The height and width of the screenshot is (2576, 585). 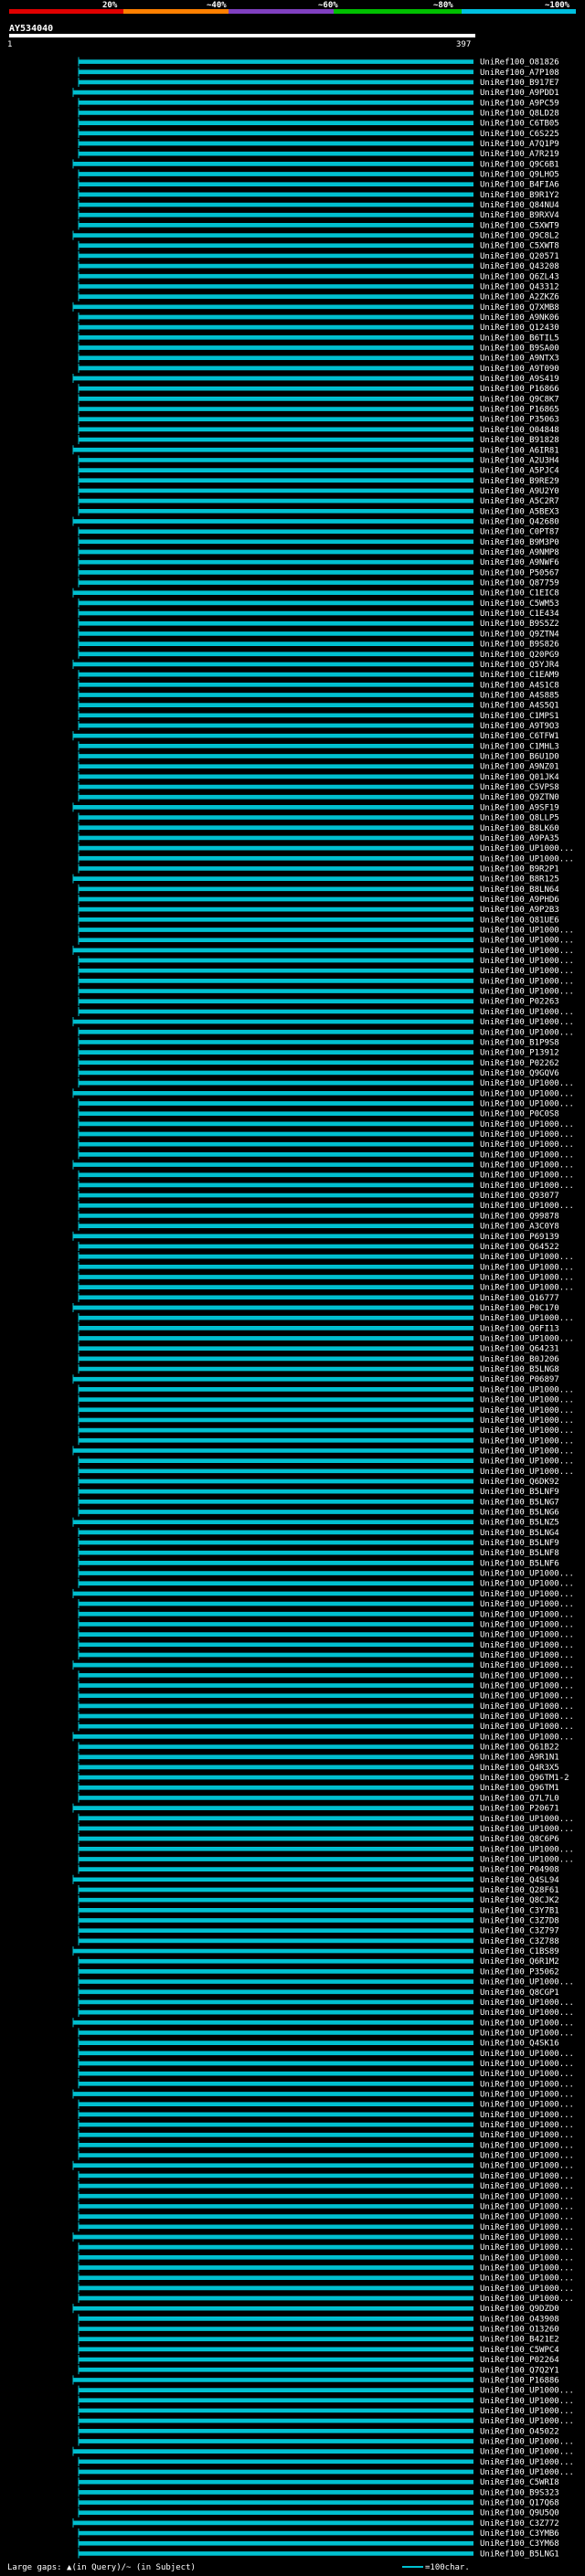 I want to click on hit-row: UniRef100_Q96TM1, so click(x=318, y=1788).